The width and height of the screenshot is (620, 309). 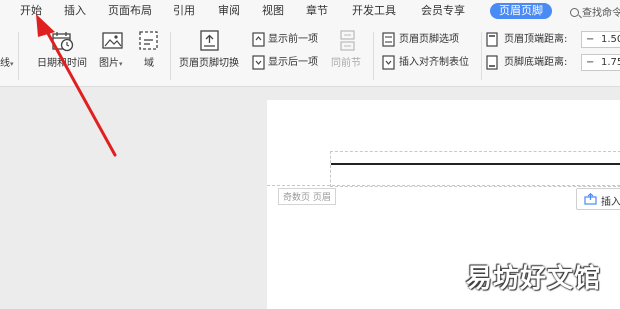 What do you see at coordinates (76, 85) in the screenshot?
I see `red-arrow-annotation` at bounding box center [76, 85].